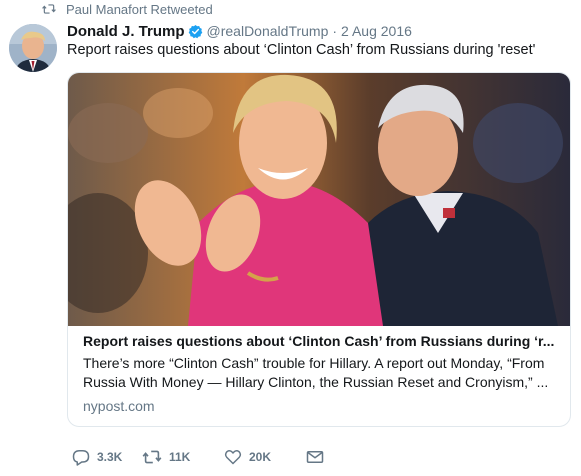 This screenshot has height=476, width=581. I want to click on reply-button: 3.3K, so click(107, 457).